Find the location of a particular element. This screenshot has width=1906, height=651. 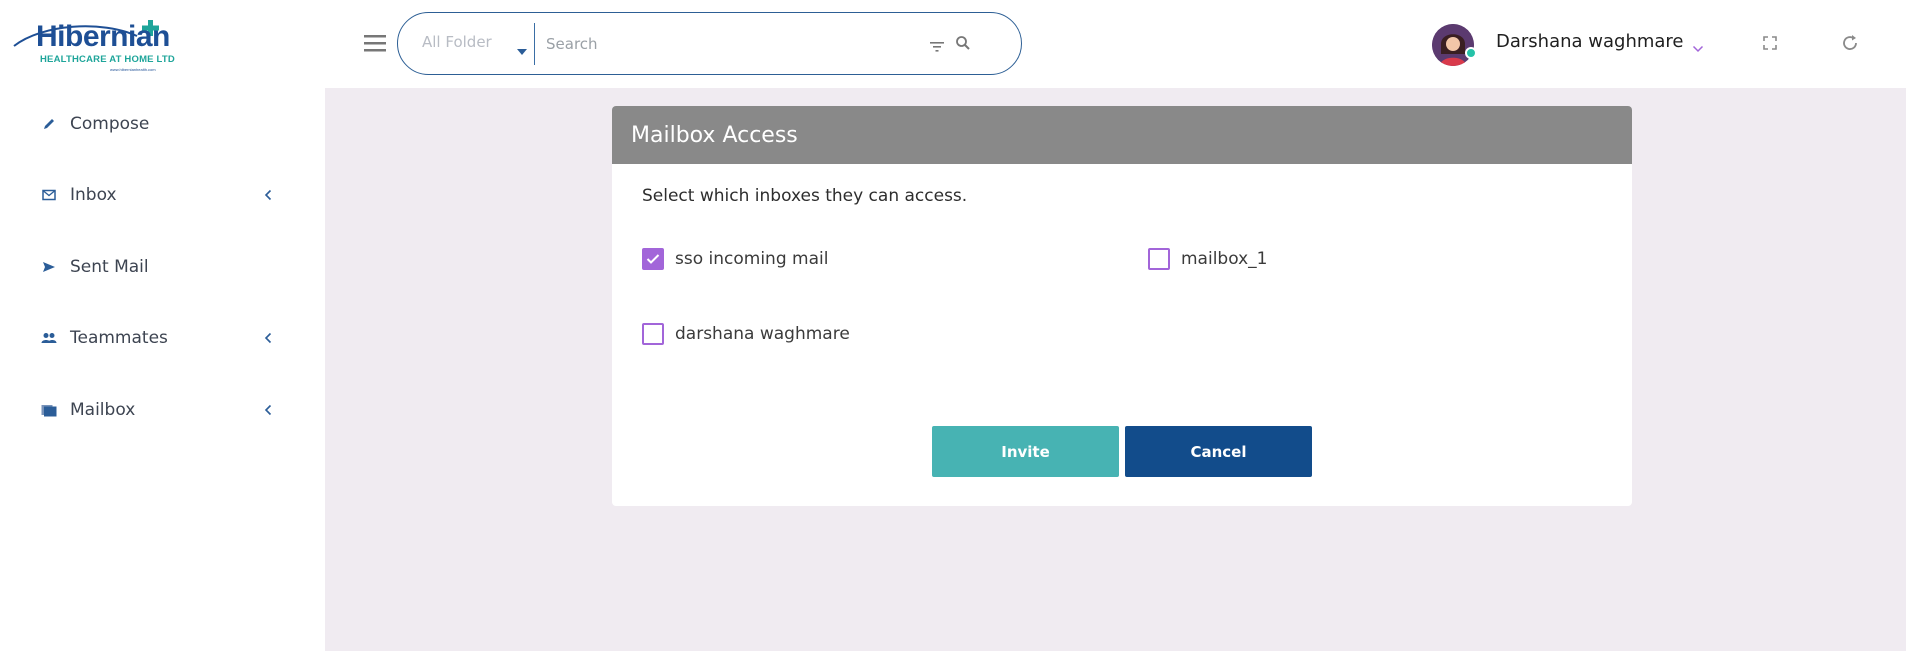

modal-header: Mailbox Access is located at coordinates (1122, 135).